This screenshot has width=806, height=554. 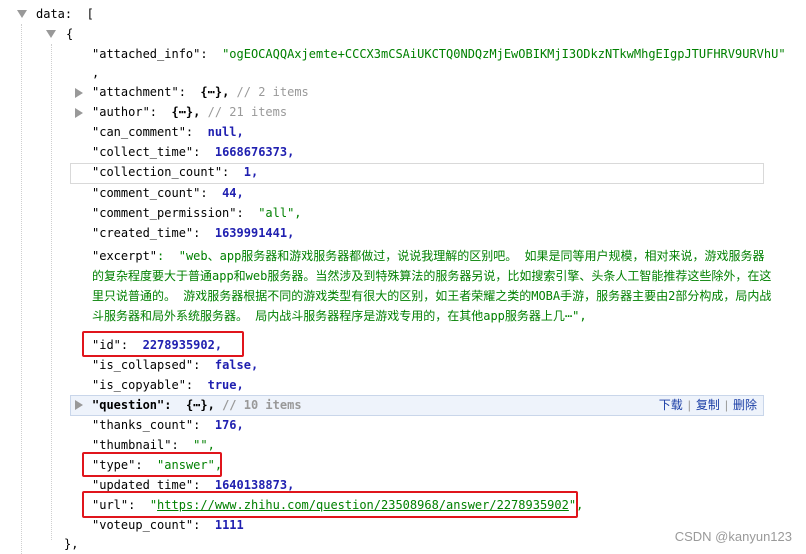 I want to click on key-attached-info: "attached_info", so click(x=146, y=54).